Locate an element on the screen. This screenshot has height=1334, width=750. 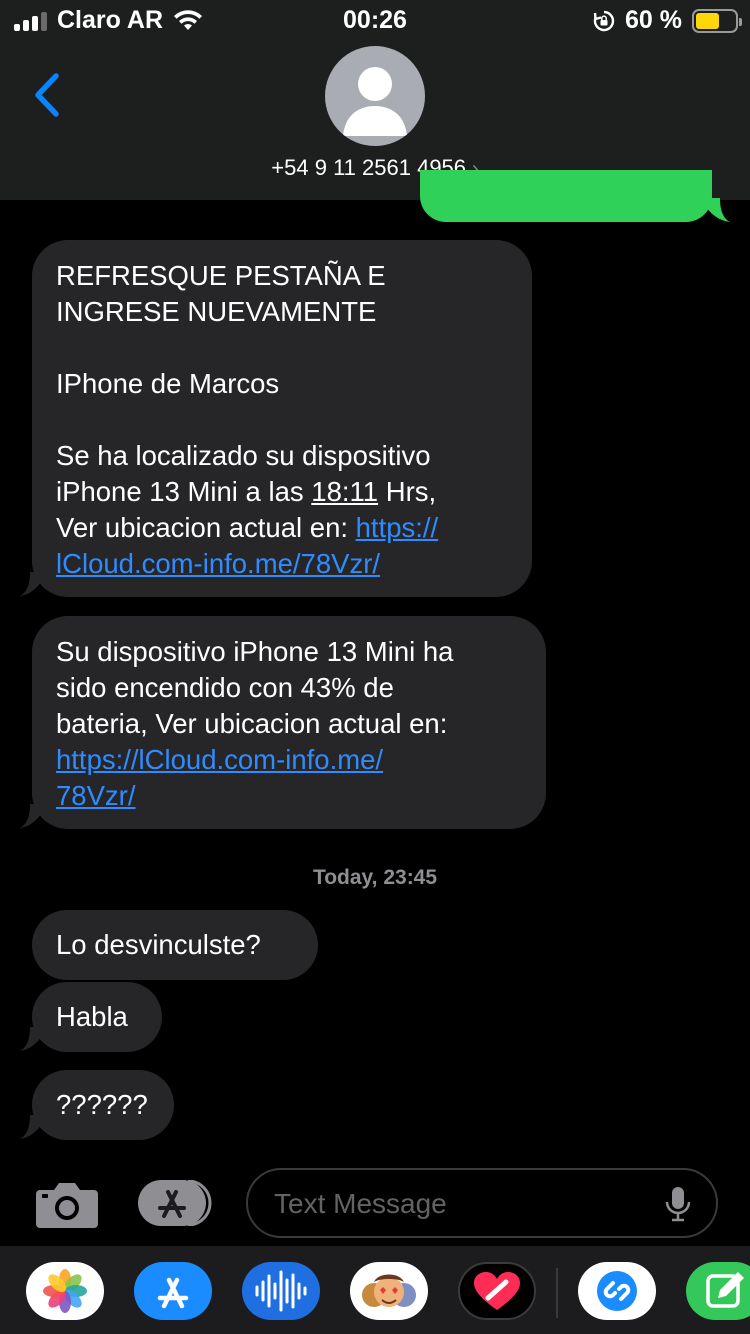
url-link: https:// is located at coordinates (397, 527).